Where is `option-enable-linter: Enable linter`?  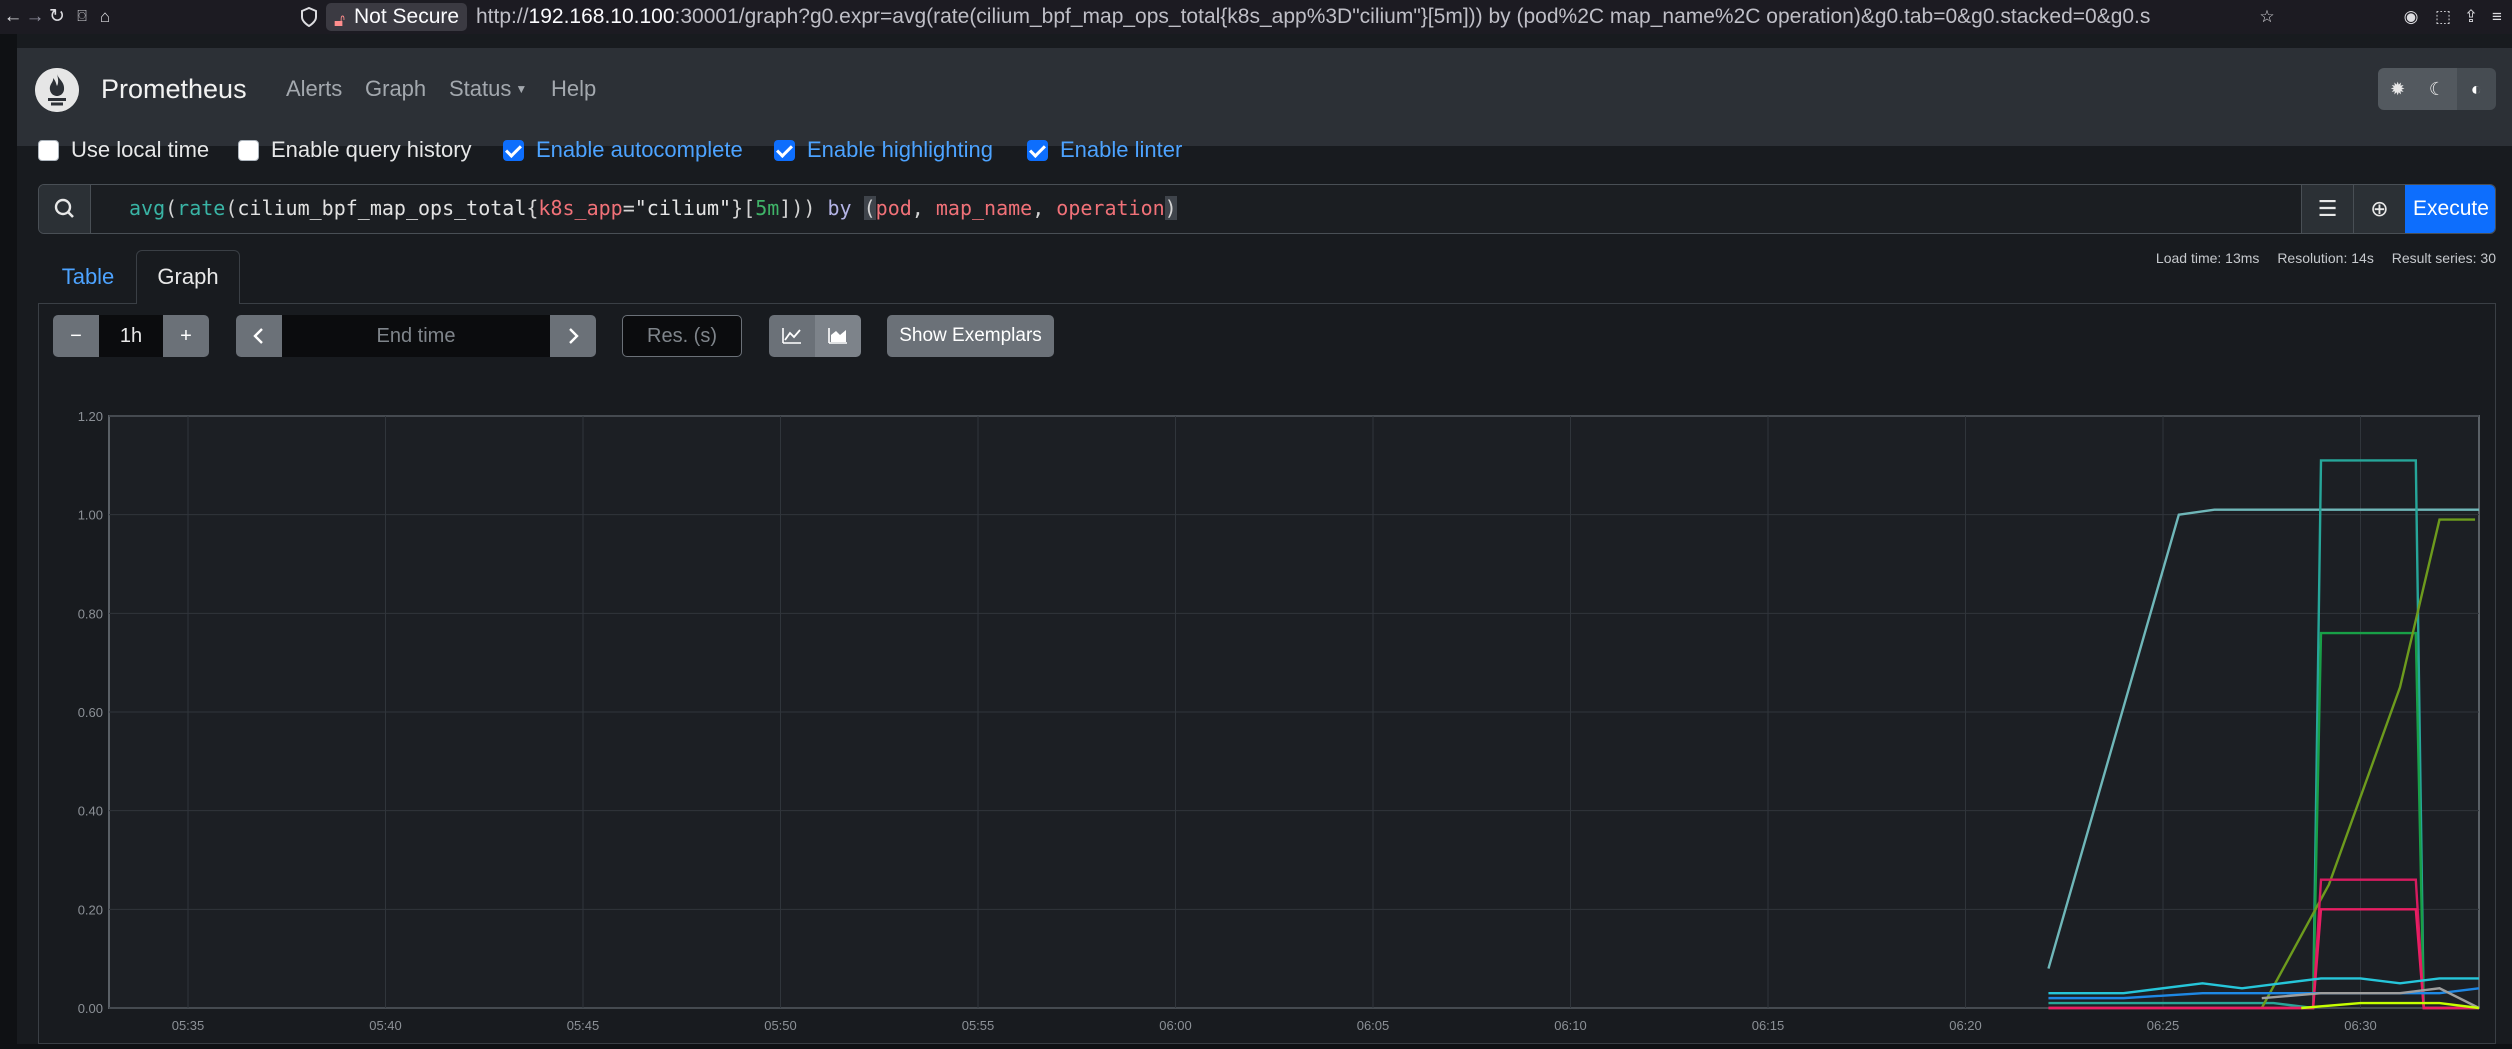 option-enable-linter: Enable linter is located at coordinates (1104, 150).